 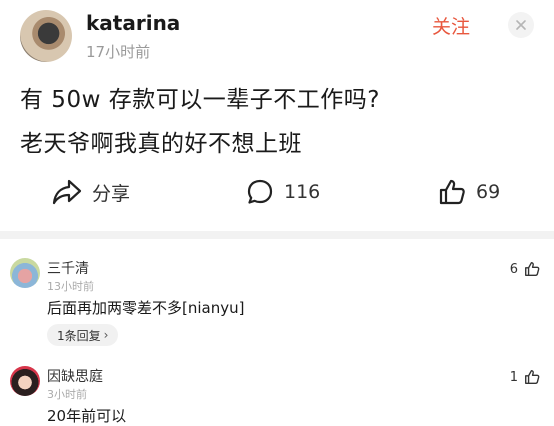 I want to click on comment-like-button: 1, so click(x=525, y=377).